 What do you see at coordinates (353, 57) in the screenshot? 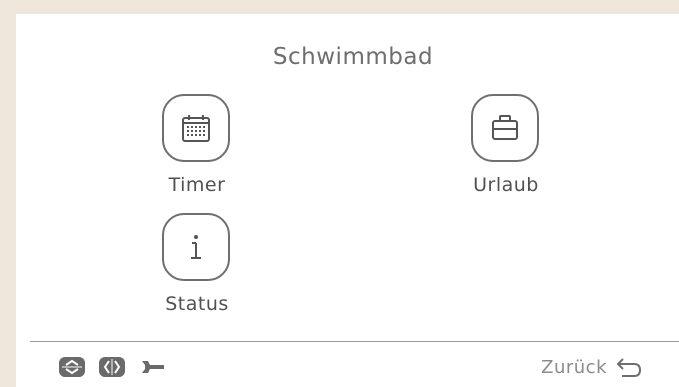
I see `screen-title: Schwimmbad` at bounding box center [353, 57].